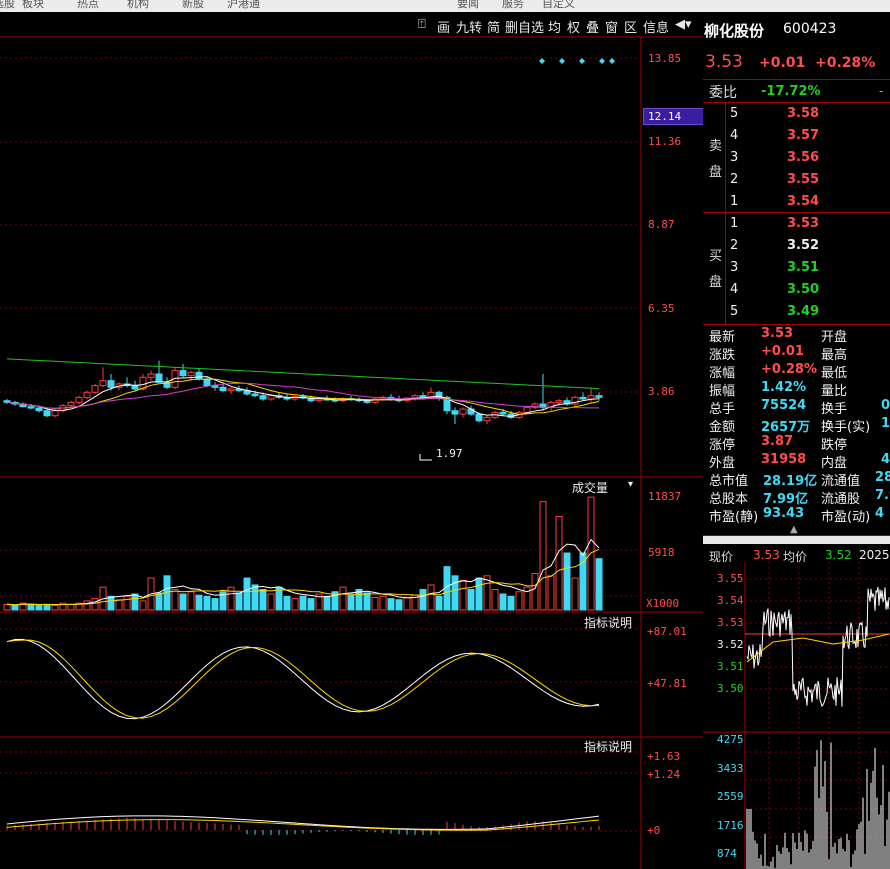 This screenshot has width=890, height=869. I want to click on menu-item-7: 要闻, so click(468, 5).